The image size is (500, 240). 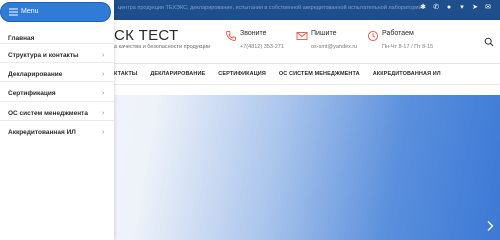 What do you see at coordinates (455, 8) in the screenshot?
I see `social-links: ✱ ✆ ● ▾ ➤ ✉` at bounding box center [455, 8].